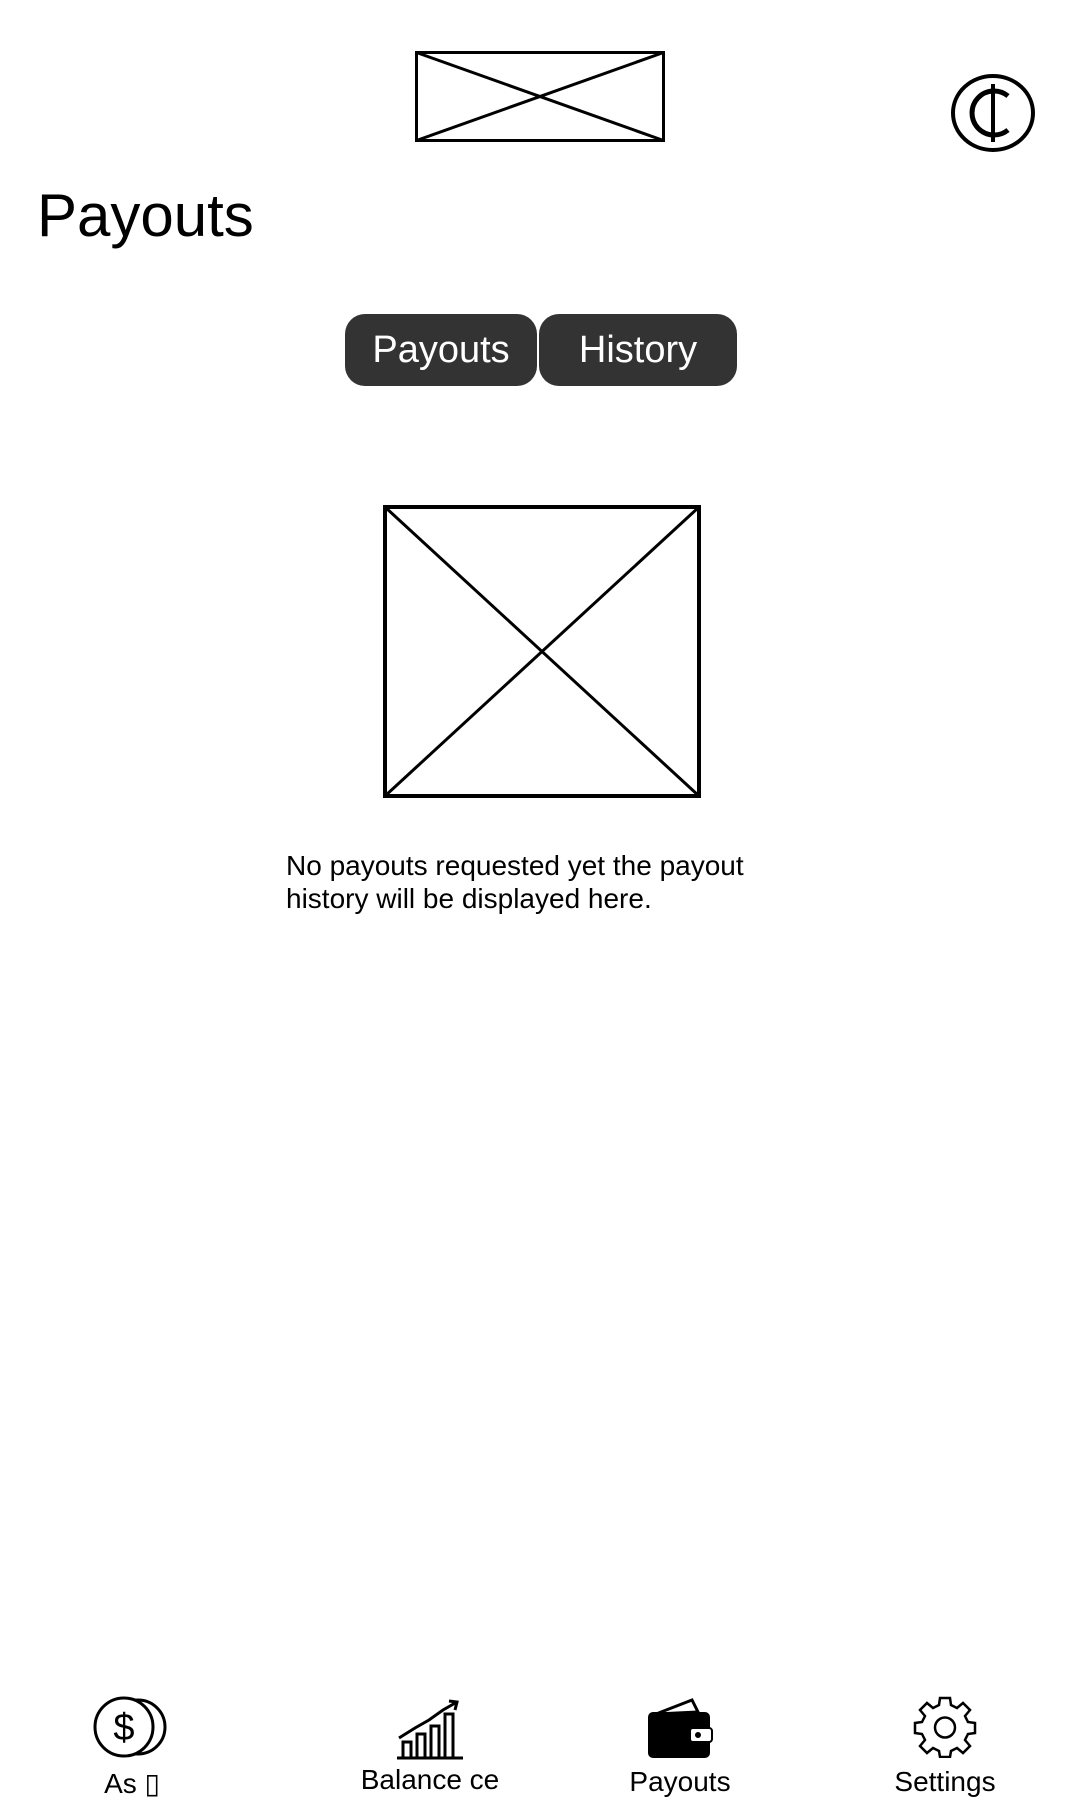  I want to click on growth-chart-icon, so click(430, 1731).